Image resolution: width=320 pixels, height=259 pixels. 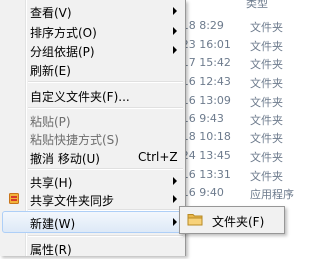 I want to click on new-submenu: 文件夹(F), so click(x=232, y=220).